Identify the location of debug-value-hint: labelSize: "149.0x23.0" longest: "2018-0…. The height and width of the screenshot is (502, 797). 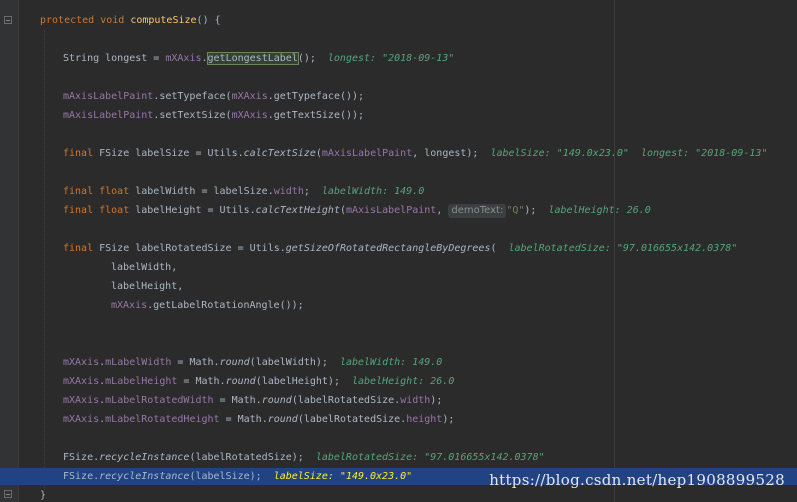
(629, 153).